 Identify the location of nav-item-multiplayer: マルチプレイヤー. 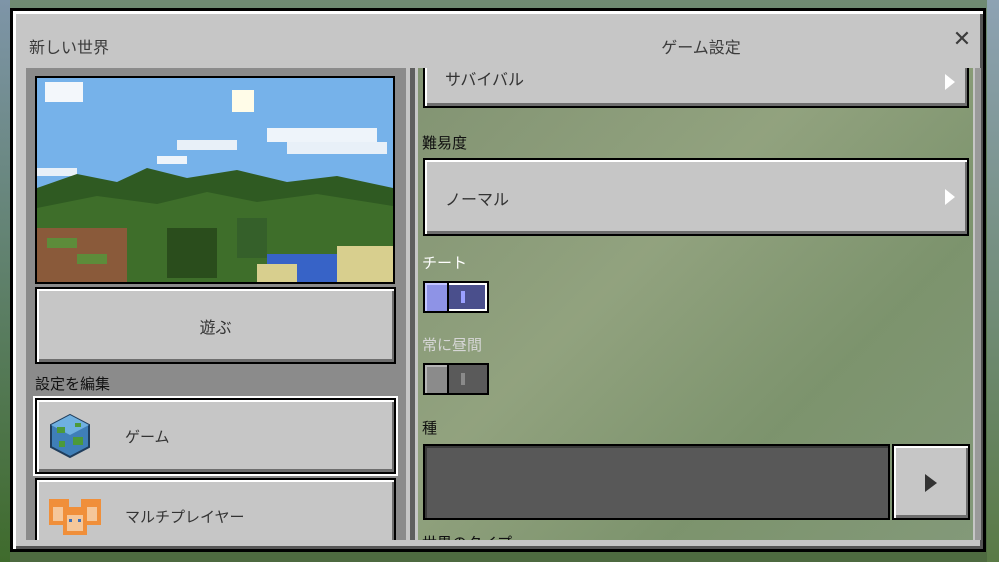
(215, 509).